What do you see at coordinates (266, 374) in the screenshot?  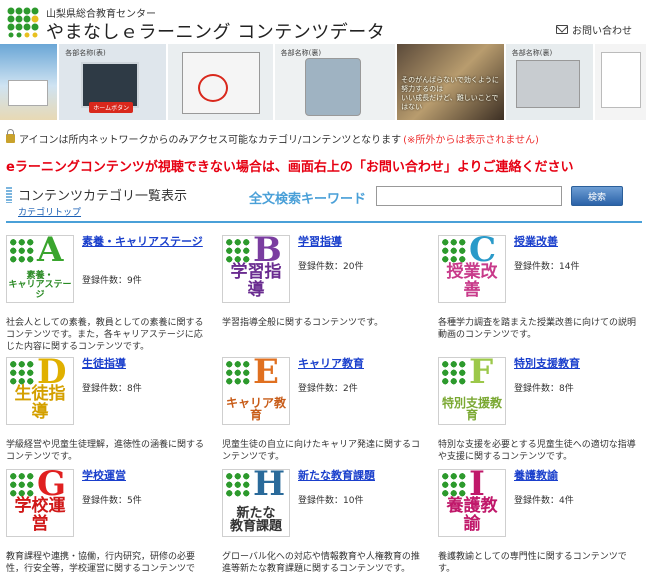 I see `category-letter: E` at bounding box center [266, 374].